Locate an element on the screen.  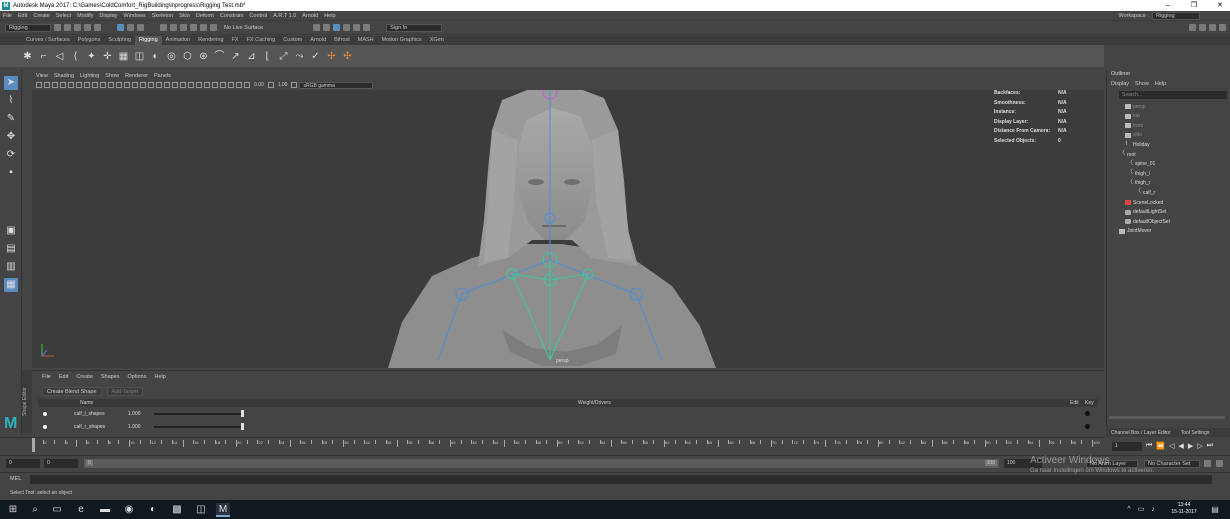
media-icon: ◐ is located at coordinates (153, 510).